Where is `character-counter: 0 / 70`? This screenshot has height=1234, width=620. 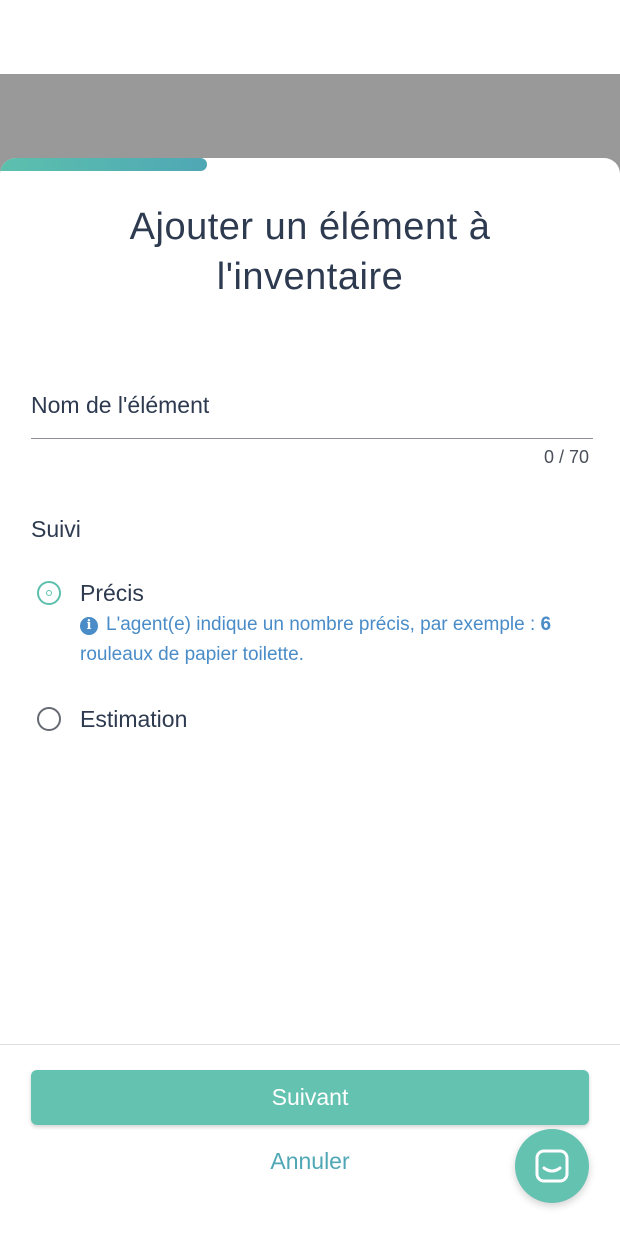 character-counter: 0 / 70 is located at coordinates (566, 457).